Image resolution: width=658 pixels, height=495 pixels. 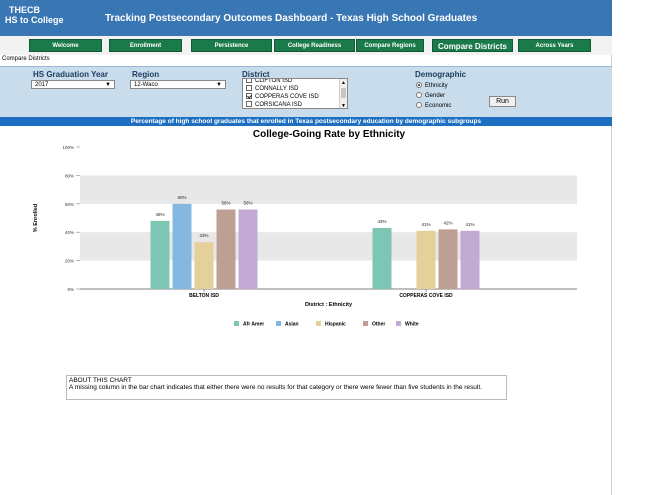 What do you see at coordinates (100, 380) in the screenshot?
I see `about-heading: ABOUT THIS CHART` at bounding box center [100, 380].